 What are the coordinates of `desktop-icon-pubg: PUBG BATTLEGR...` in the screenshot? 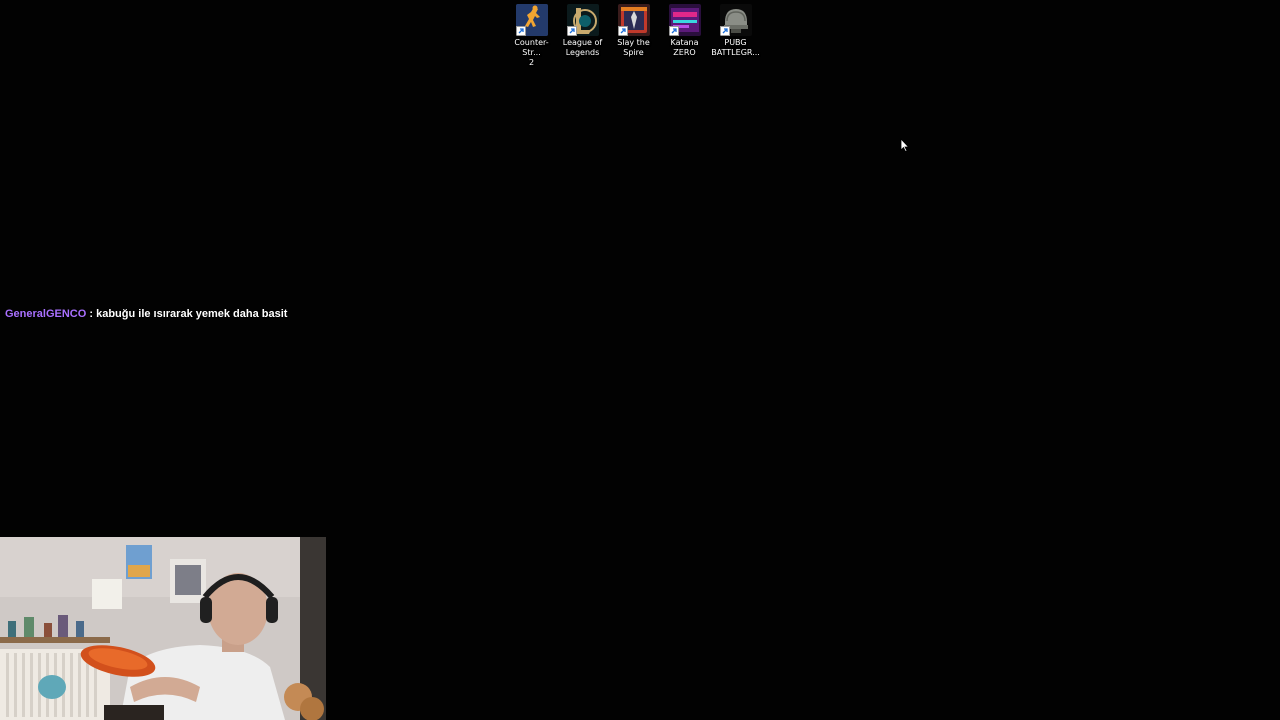 It's located at (735, 36).